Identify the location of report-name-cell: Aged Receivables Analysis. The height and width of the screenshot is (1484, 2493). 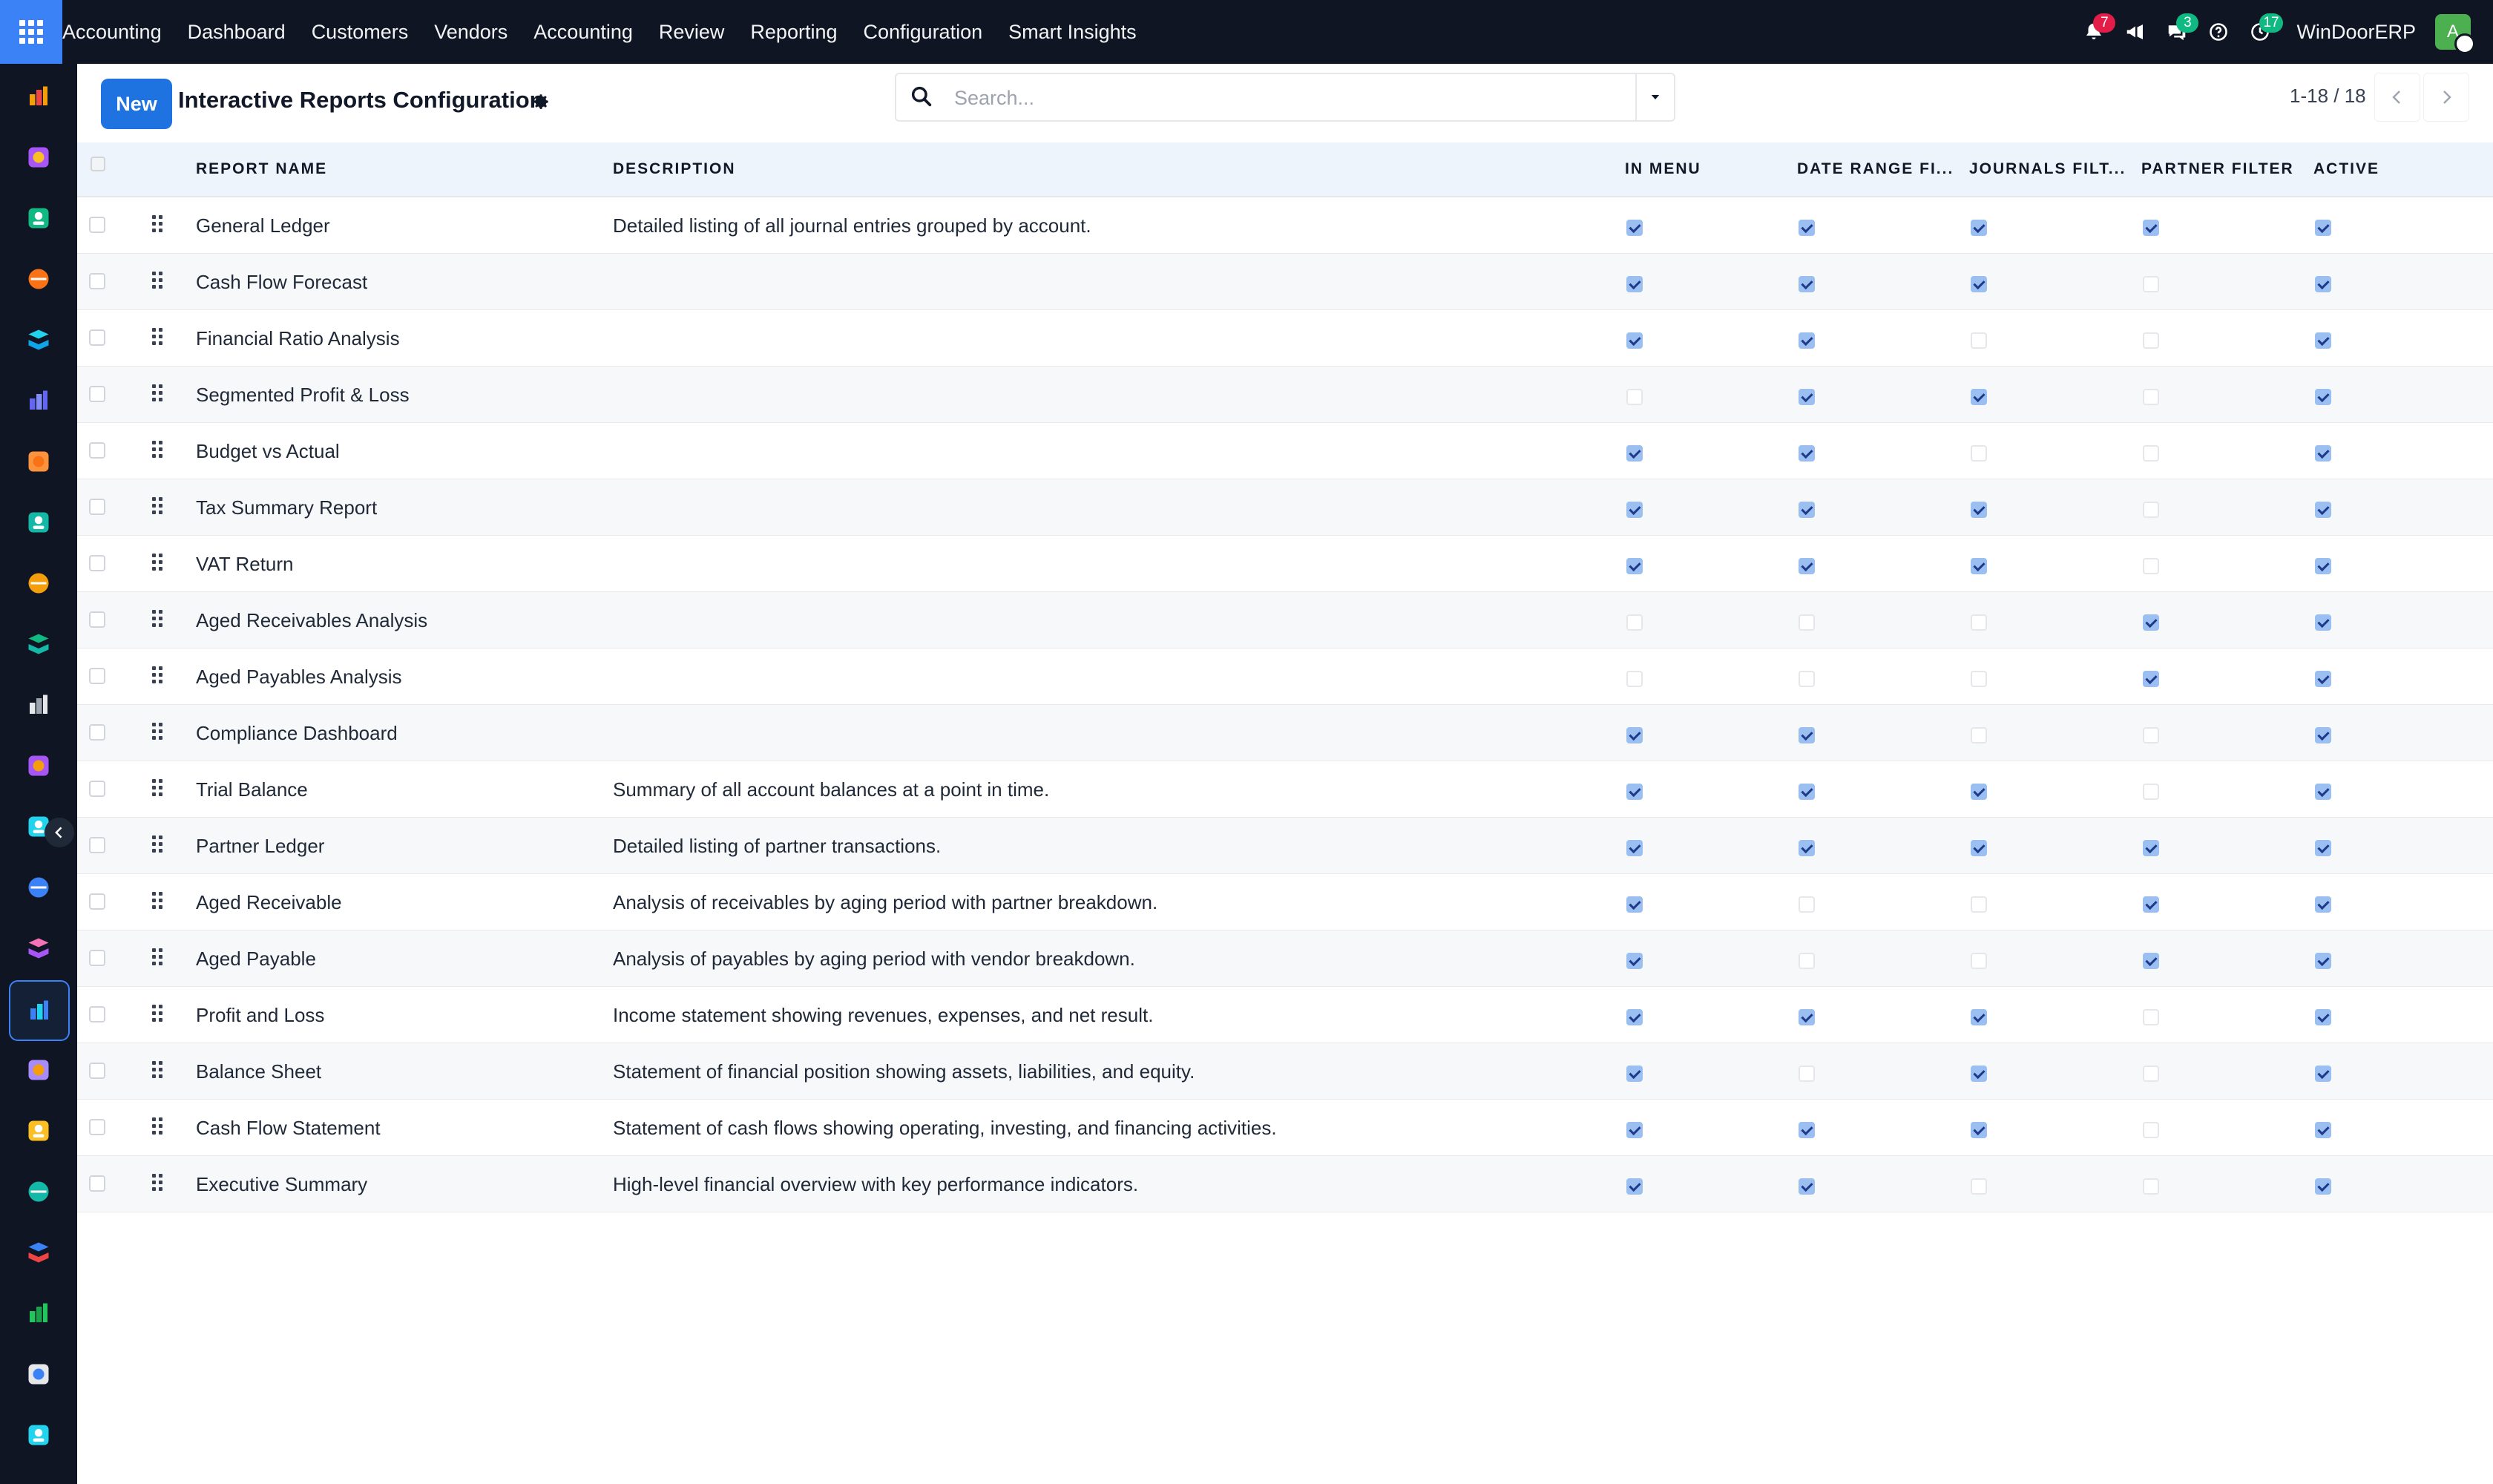
(311, 620).